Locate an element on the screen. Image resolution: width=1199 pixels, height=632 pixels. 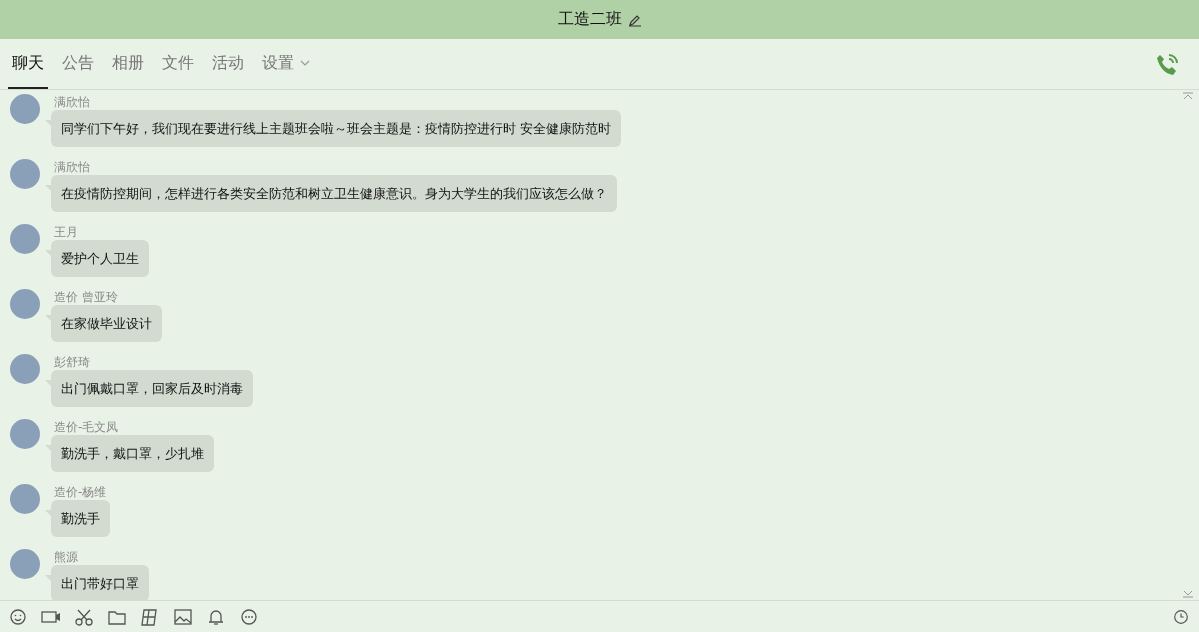
tab: 活动 is located at coordinates (228, 64).